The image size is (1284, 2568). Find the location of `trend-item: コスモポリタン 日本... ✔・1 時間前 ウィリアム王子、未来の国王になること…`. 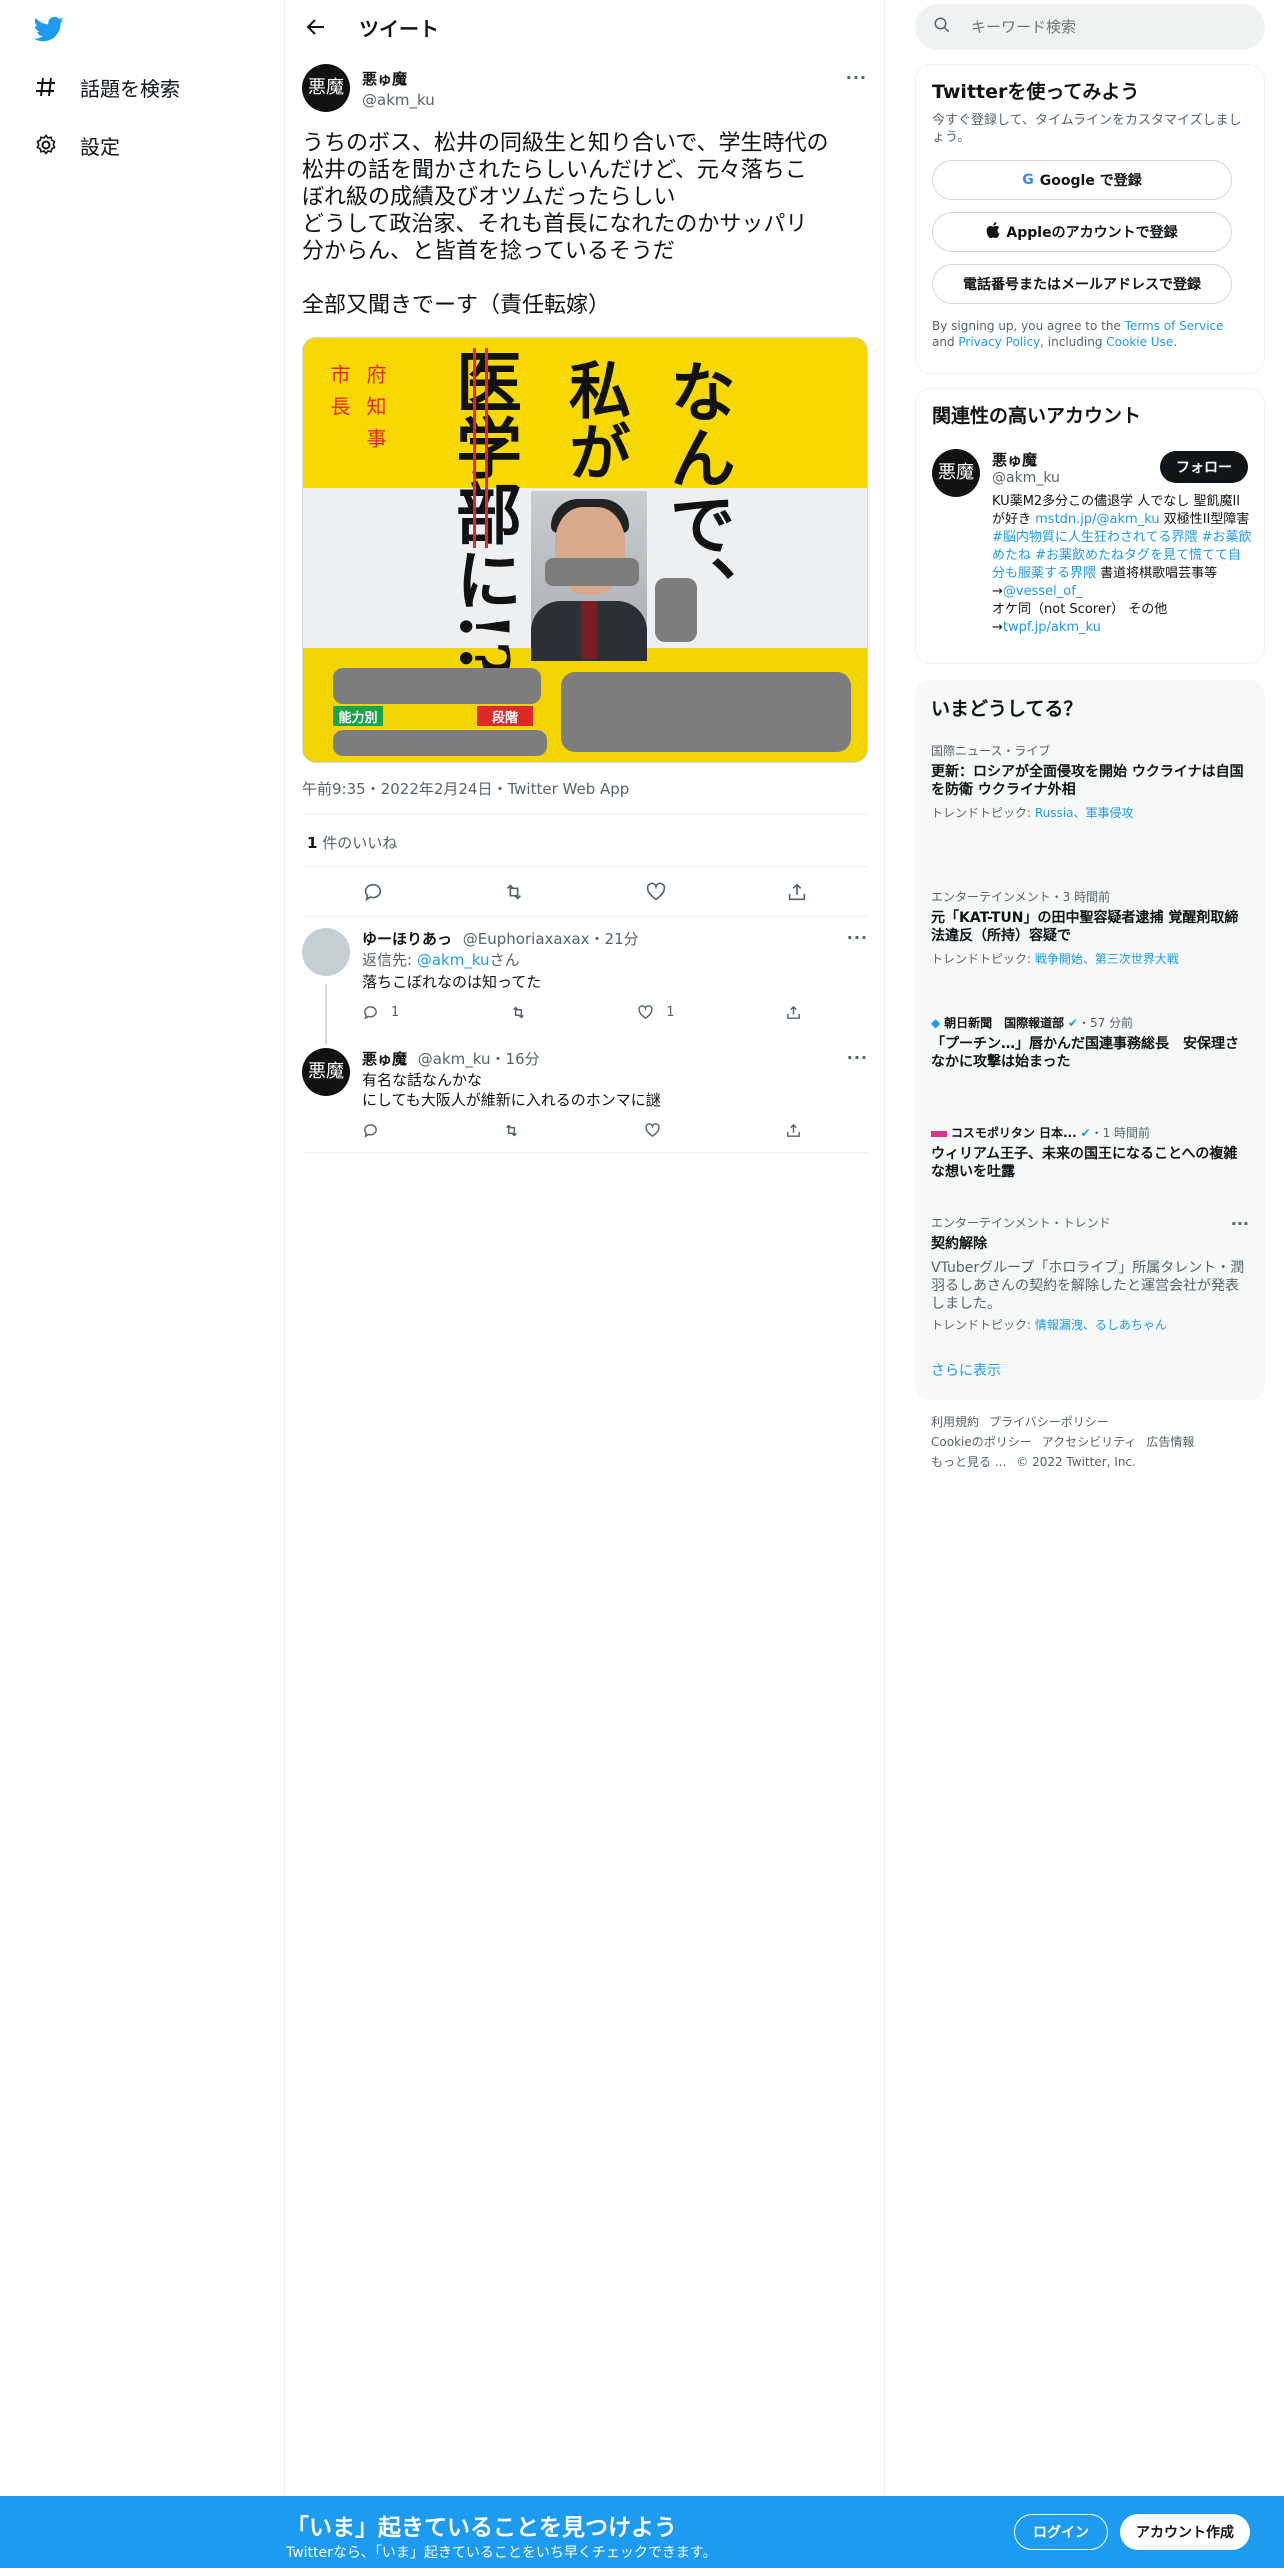

trend-item: コスモポリタン 日本... ✔・1 時間前 ウィリアム王子、未来の国王になること… is located at coordinates (1090, 1152).